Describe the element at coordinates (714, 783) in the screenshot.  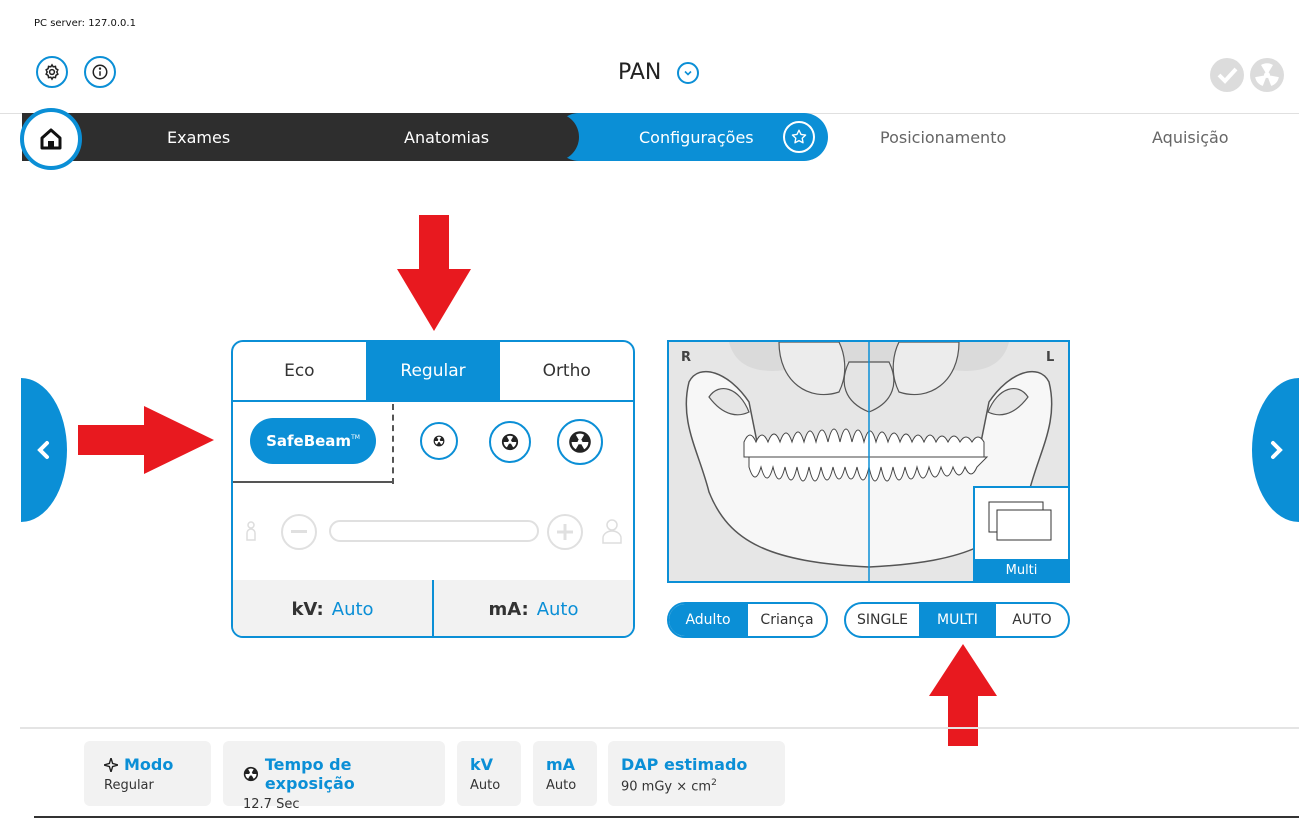
I see `dap-unit-exponent: 2` at that location.